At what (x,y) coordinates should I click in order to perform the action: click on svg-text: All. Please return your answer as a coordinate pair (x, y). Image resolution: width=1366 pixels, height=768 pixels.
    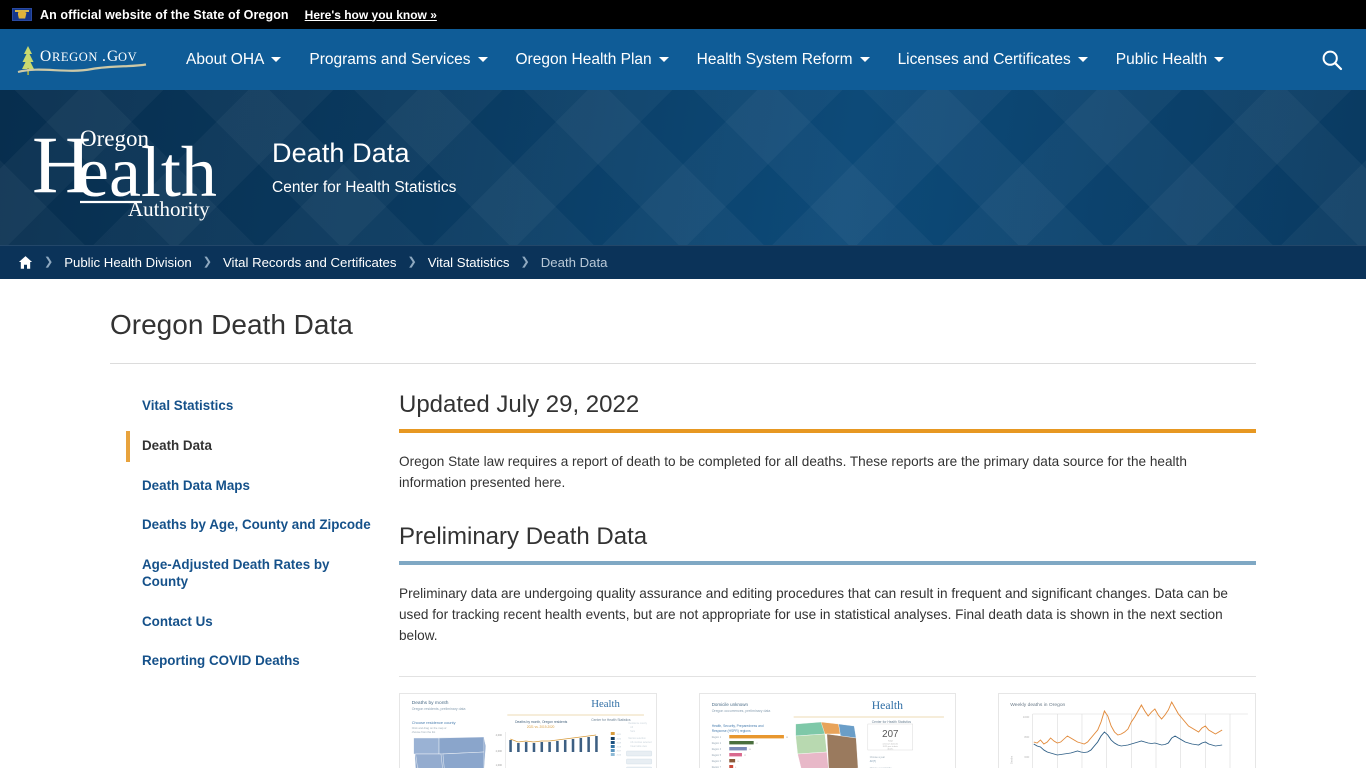
    Looking at the image, I should click on (631, 727).